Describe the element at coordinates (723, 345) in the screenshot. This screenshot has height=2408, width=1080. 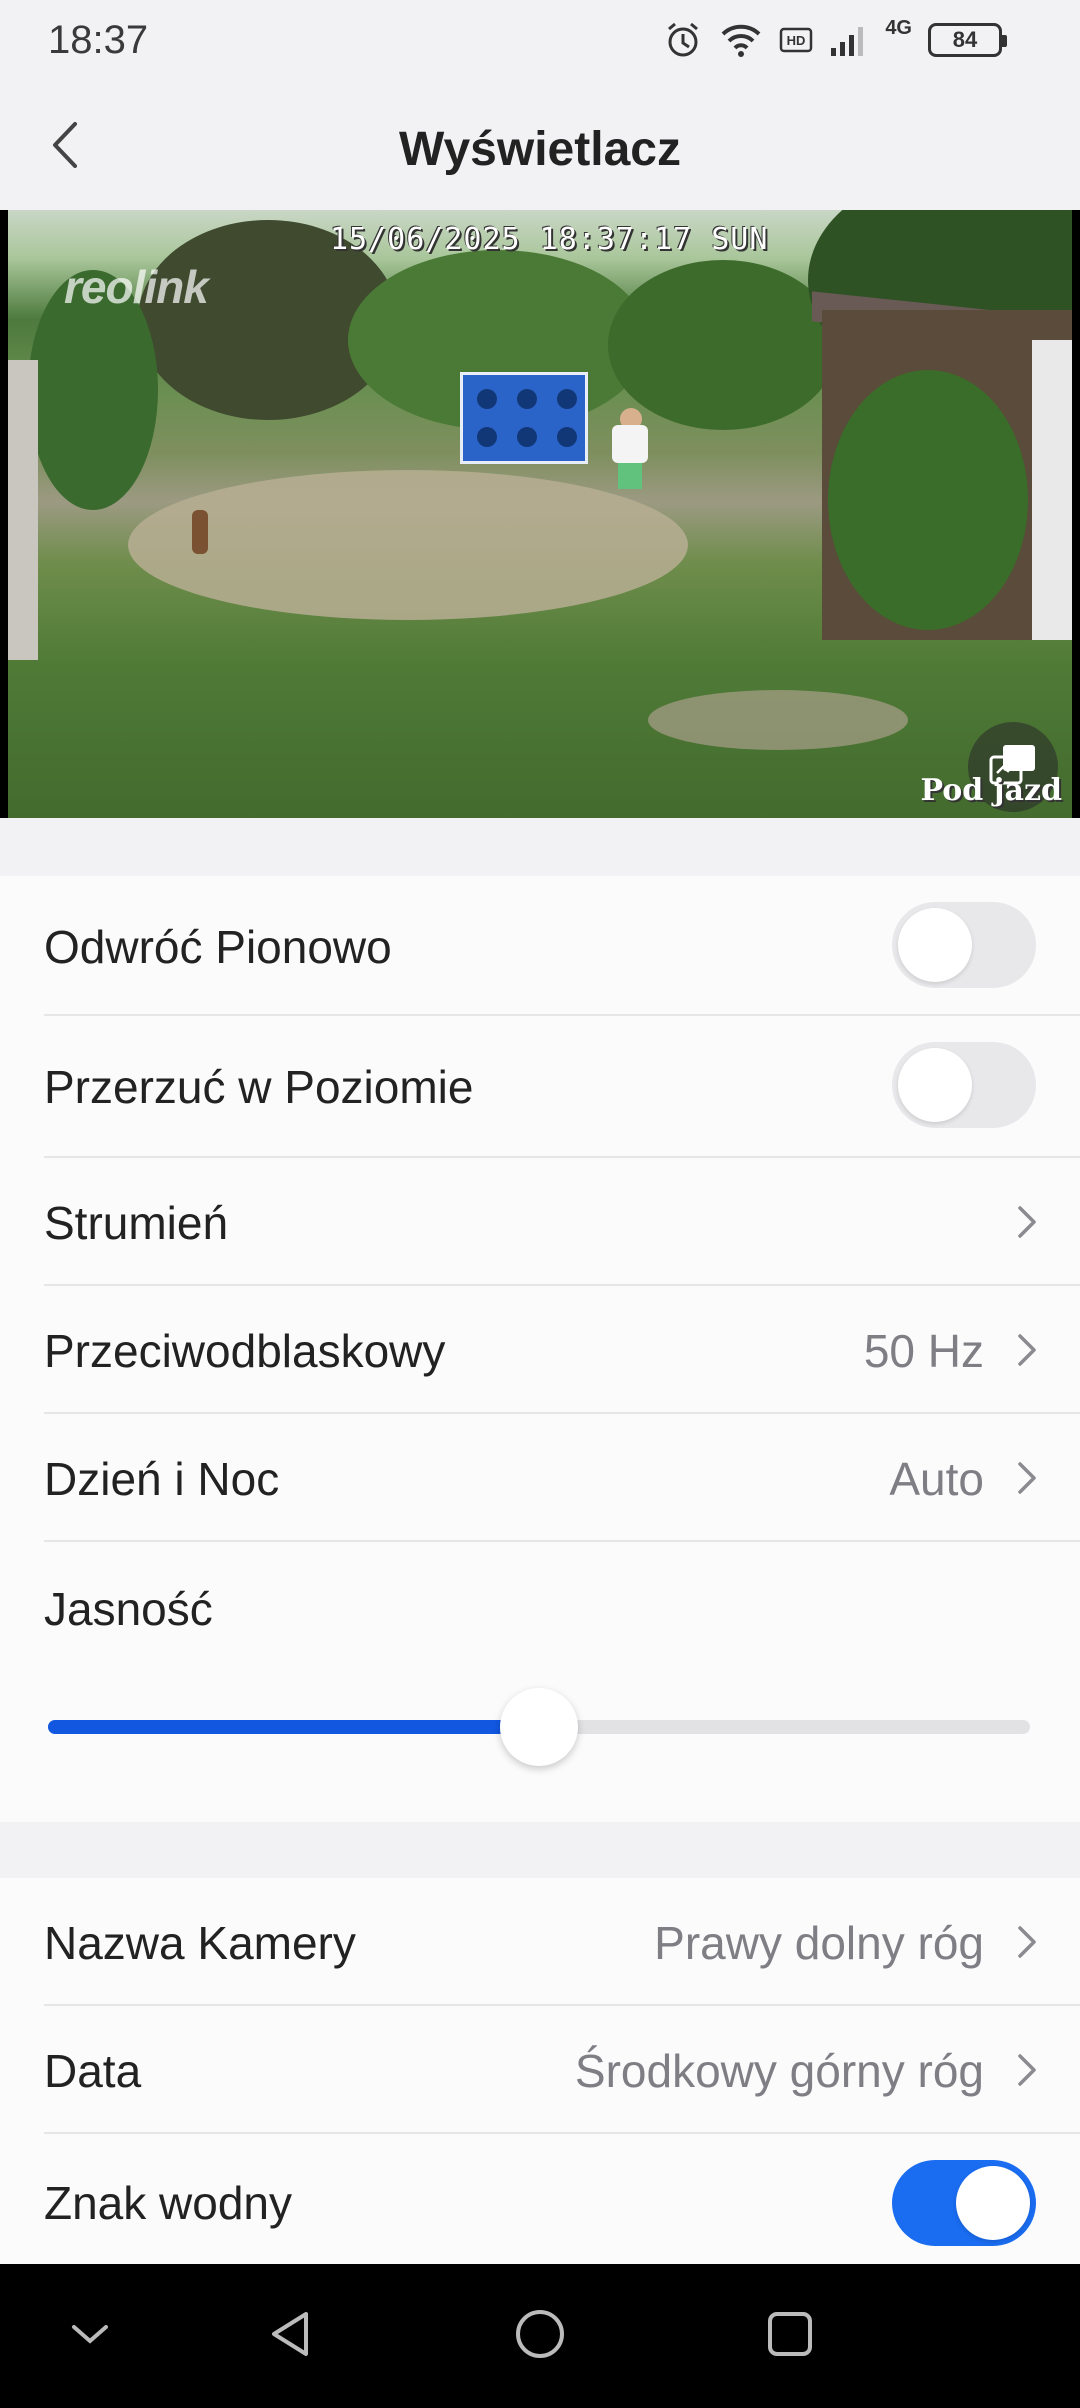
I see `tree` at that location.